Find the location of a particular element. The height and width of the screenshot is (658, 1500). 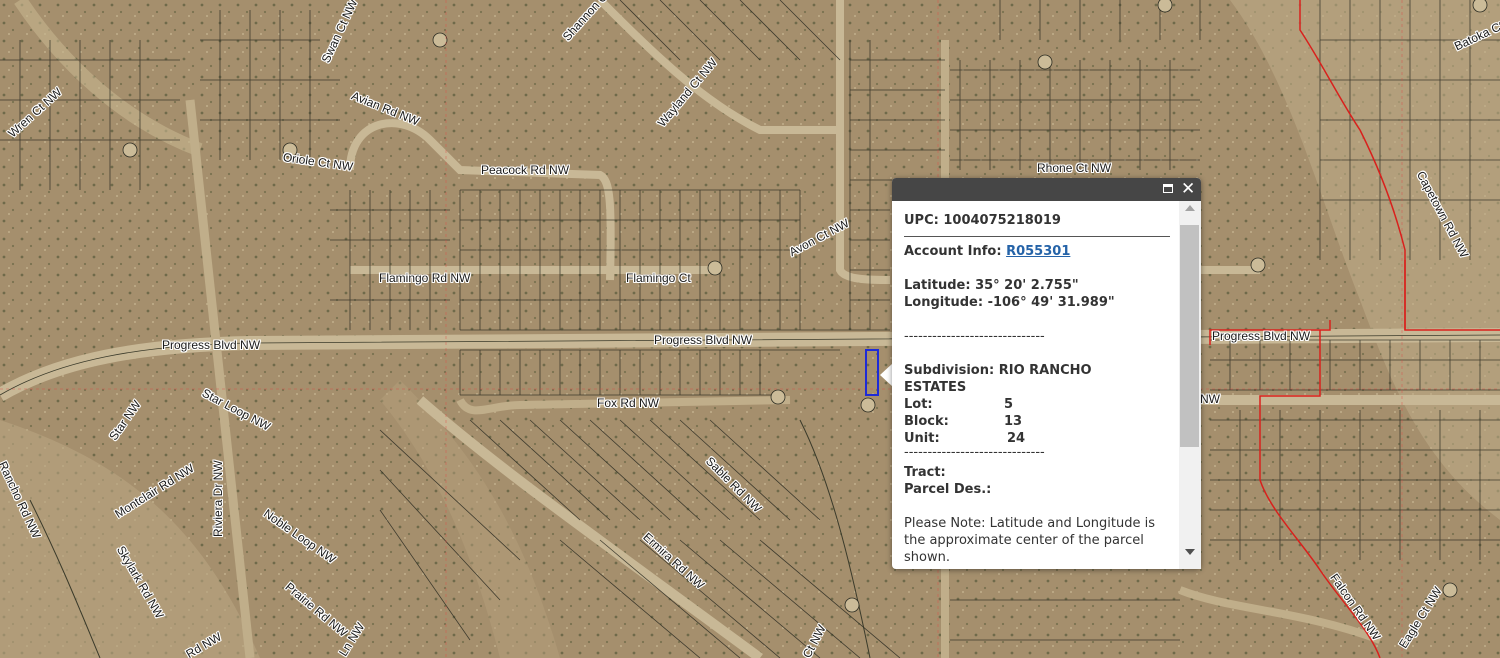

road-label: Flamingo Ct is located at coordinates (658, 278).